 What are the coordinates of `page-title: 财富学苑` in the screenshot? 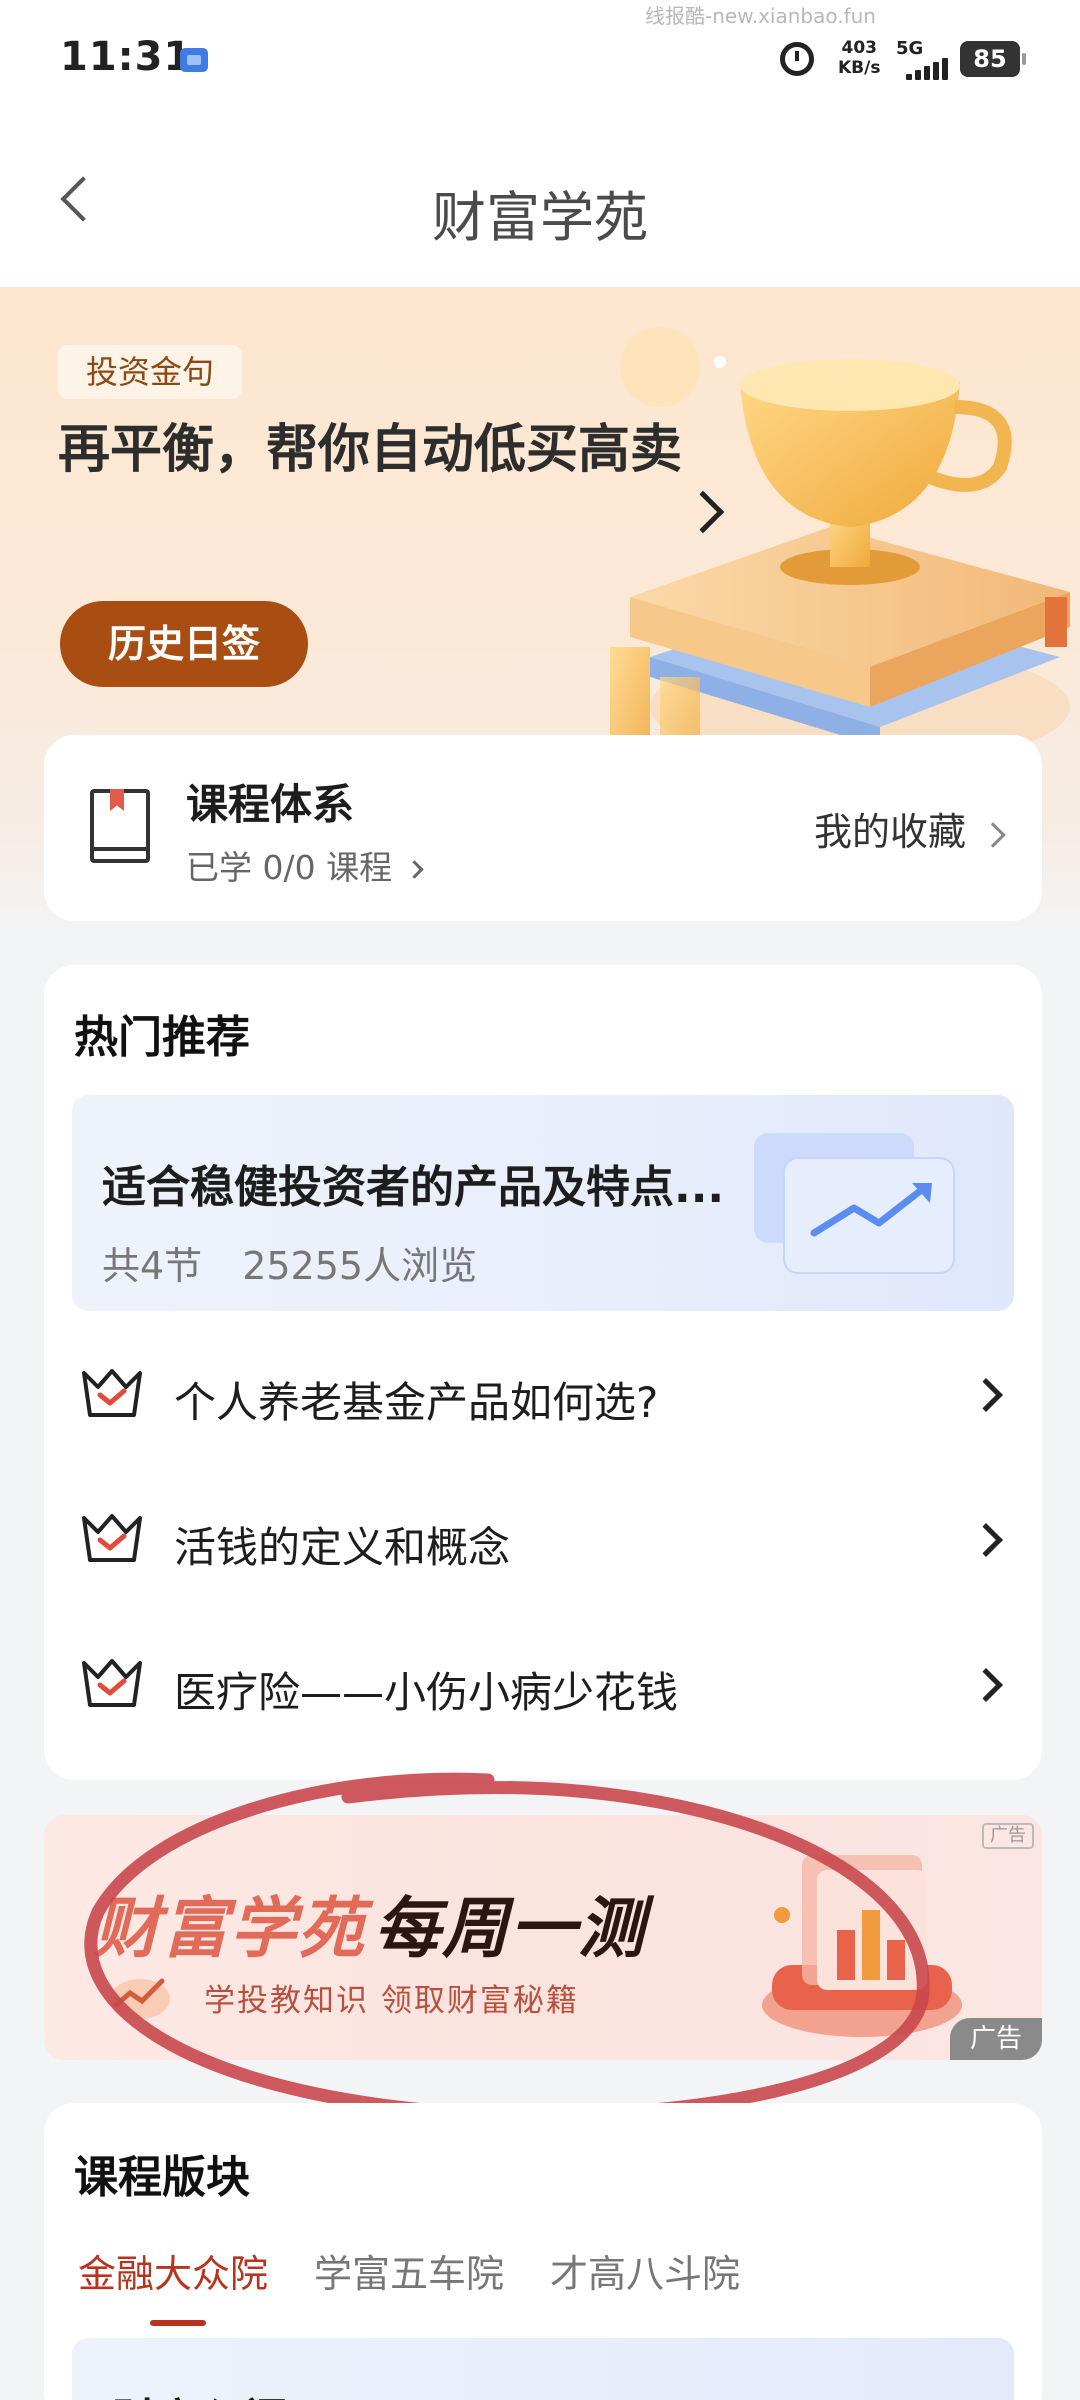 It's located at (540, 217).